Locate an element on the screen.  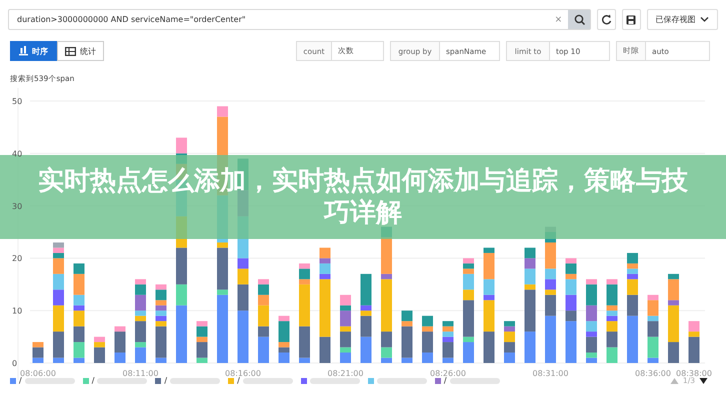
x-tick-label: 08:11:00 is located at coordinates (140, 373).